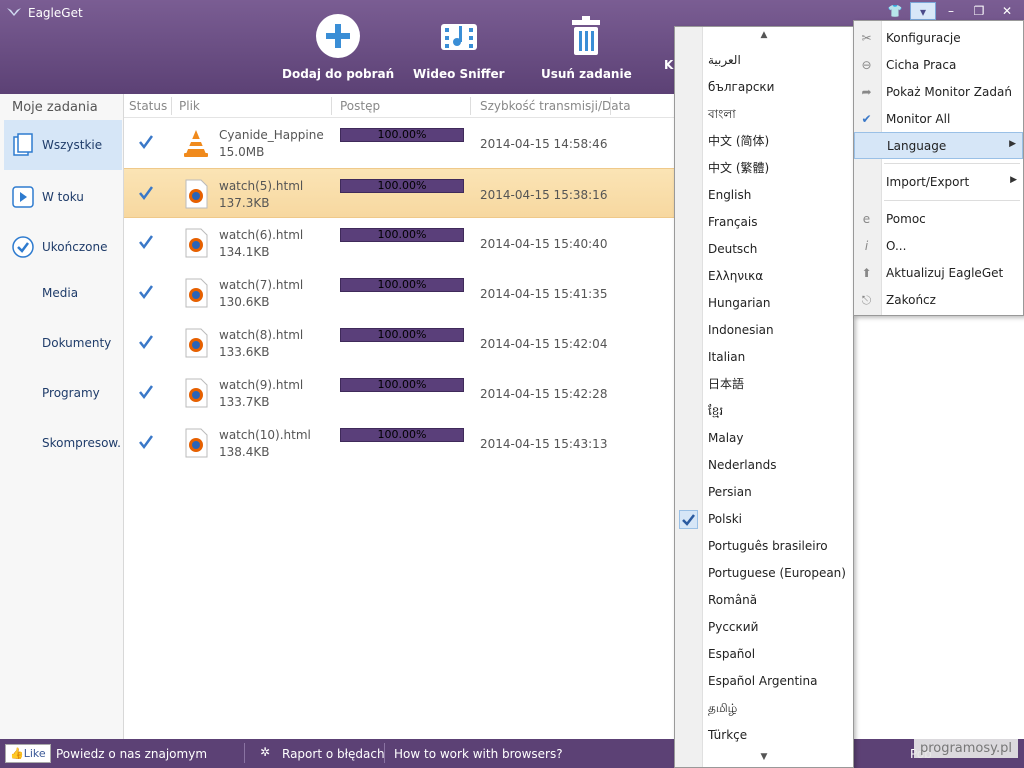  What do you see at coordinates (938, 119) in the screenshot?
I see `menu-item-monitor-all: ✔ Monitor All` at bounding box center [938, 119].